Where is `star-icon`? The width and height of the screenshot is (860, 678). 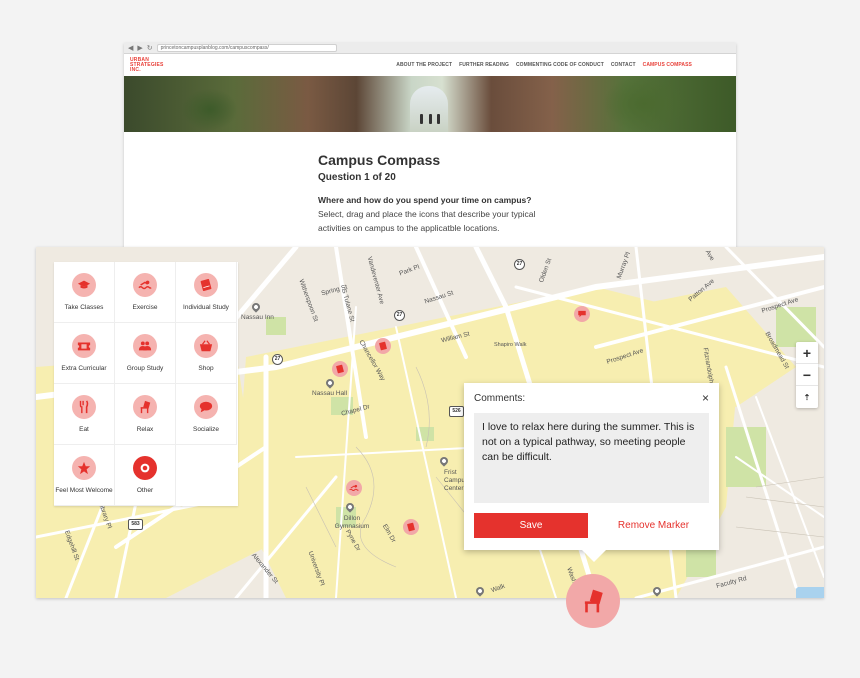 star-icon is located at coordinates (84, 468).